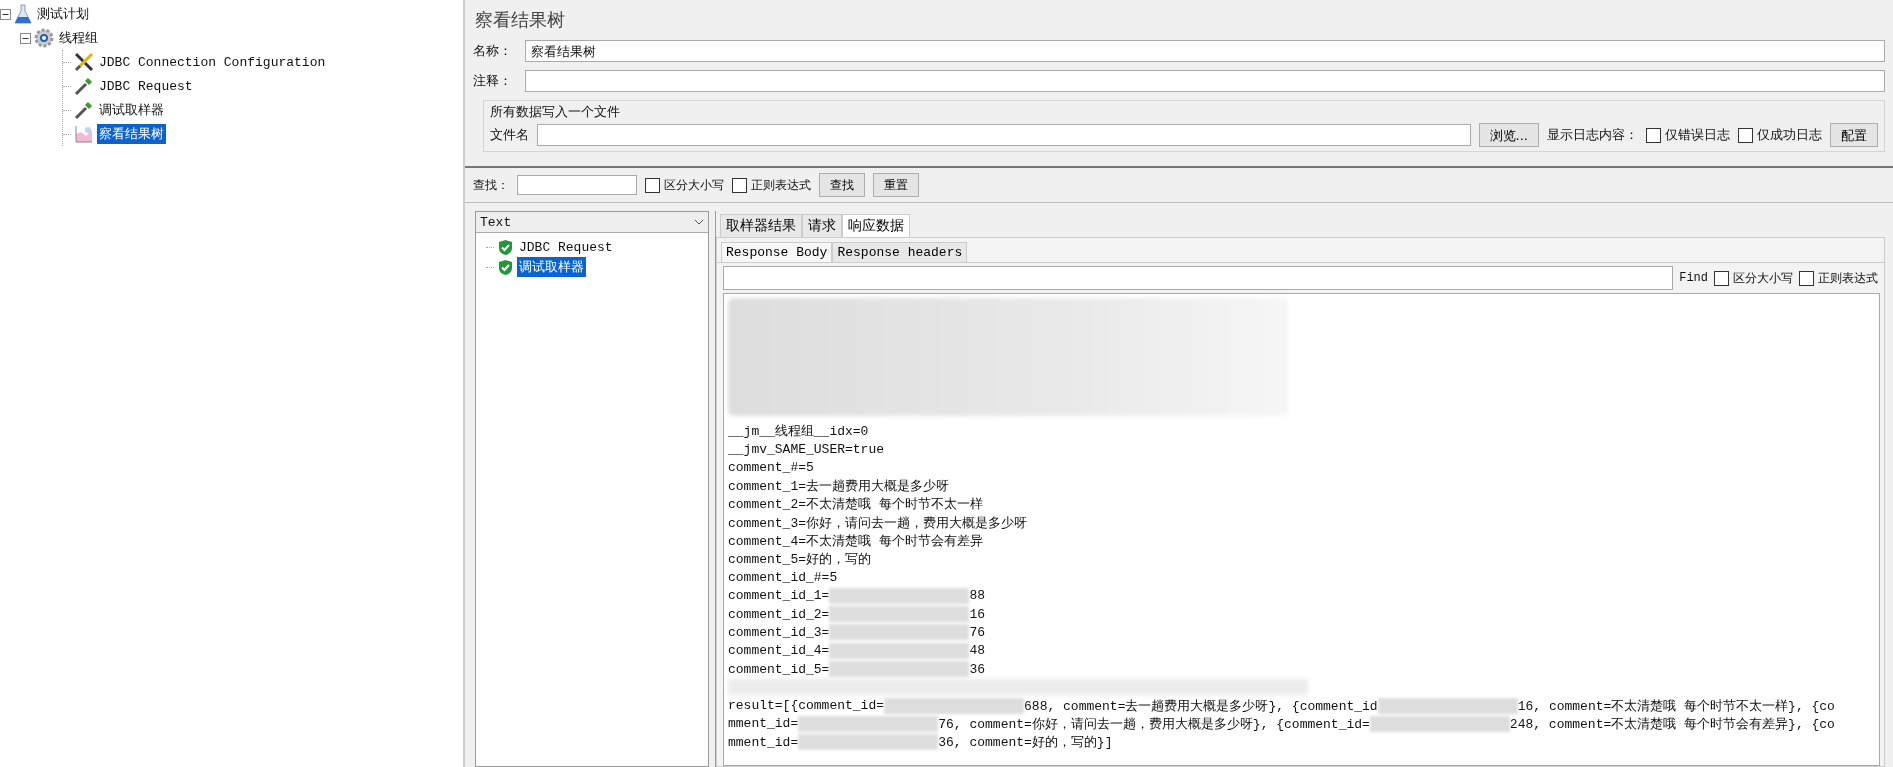 The width and height of the screenshot is (1893, 767). I want to click on tree-item: 测试计划, so click(63, 14).